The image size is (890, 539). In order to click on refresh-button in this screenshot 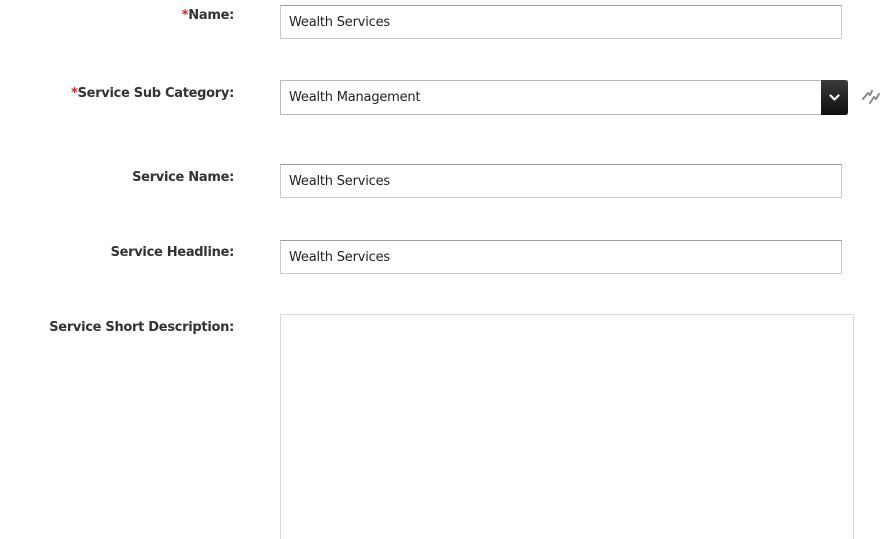, I will do `click(871, 97)`.